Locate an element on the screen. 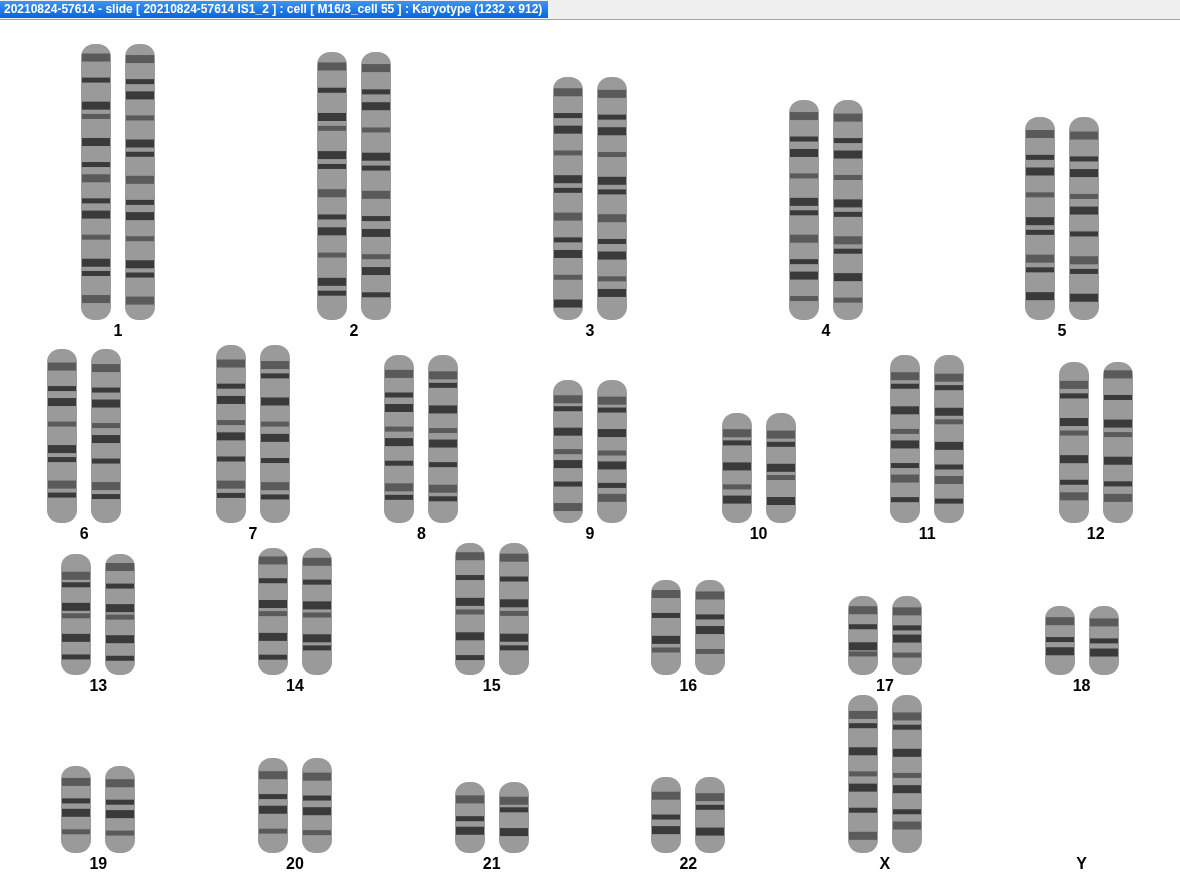 The height and width of the screenshot is (894, 1180). chromosome-number: 6 is located at coordinates (84, 534).